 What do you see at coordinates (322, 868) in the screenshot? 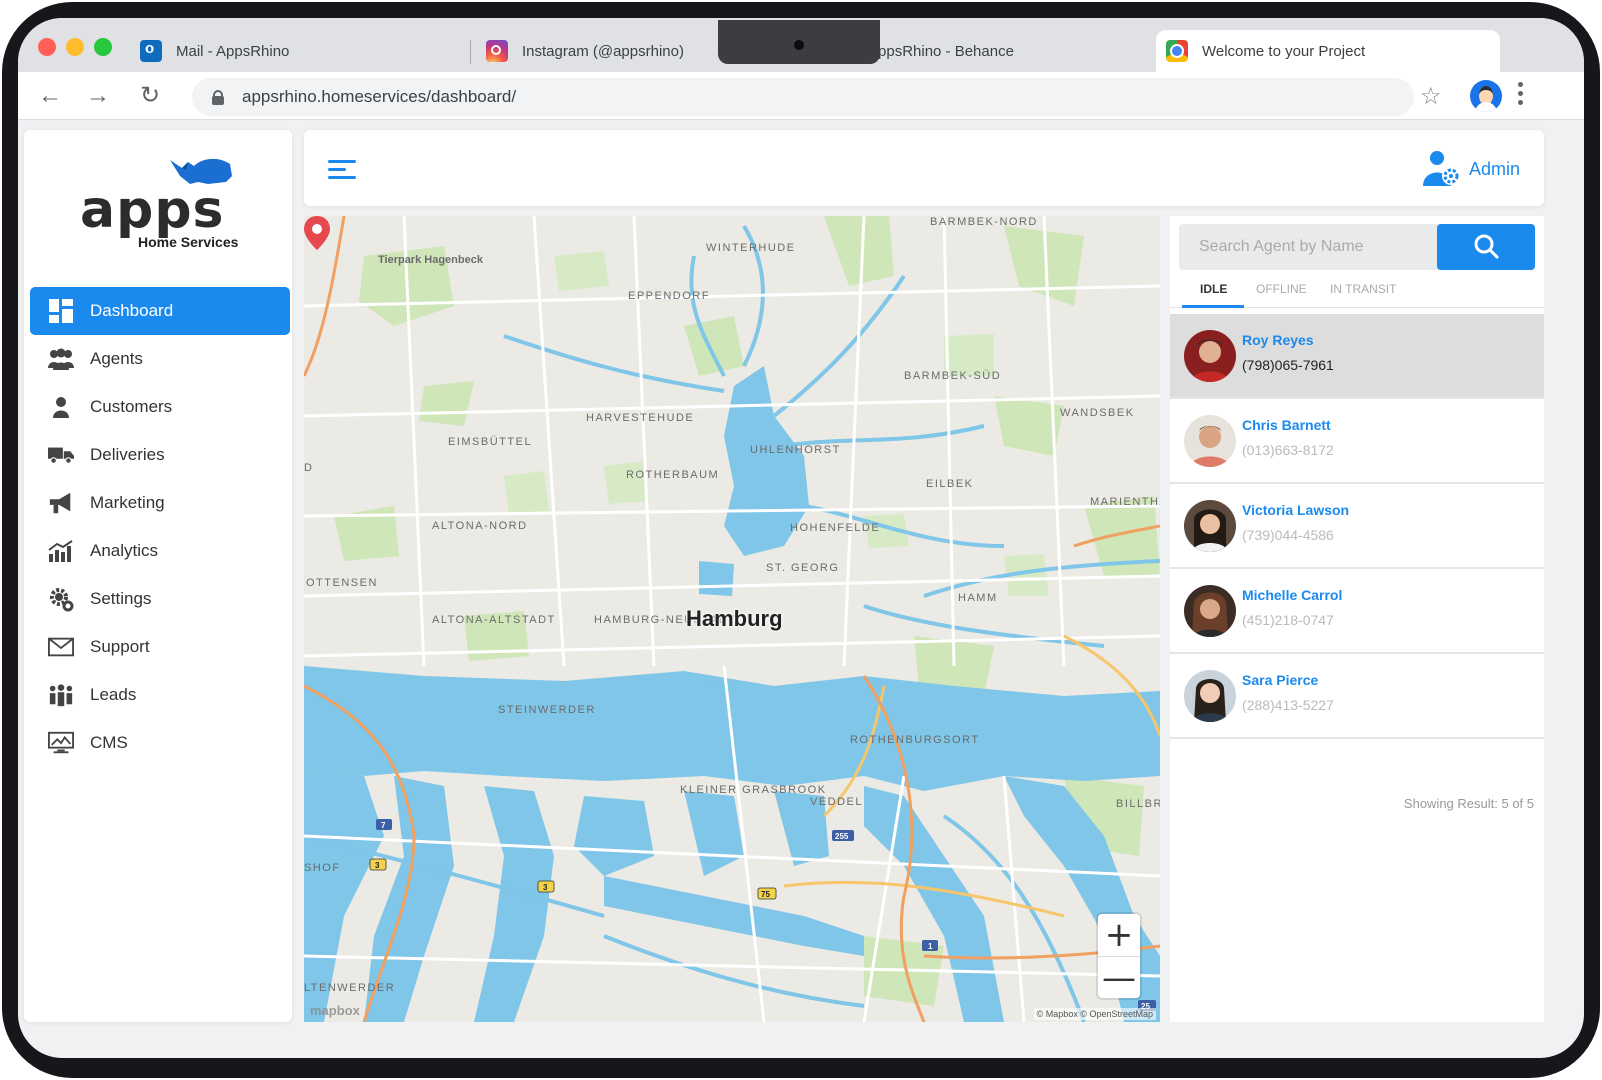
I see `district-label: SHOF` at bounding box center [322, 868].